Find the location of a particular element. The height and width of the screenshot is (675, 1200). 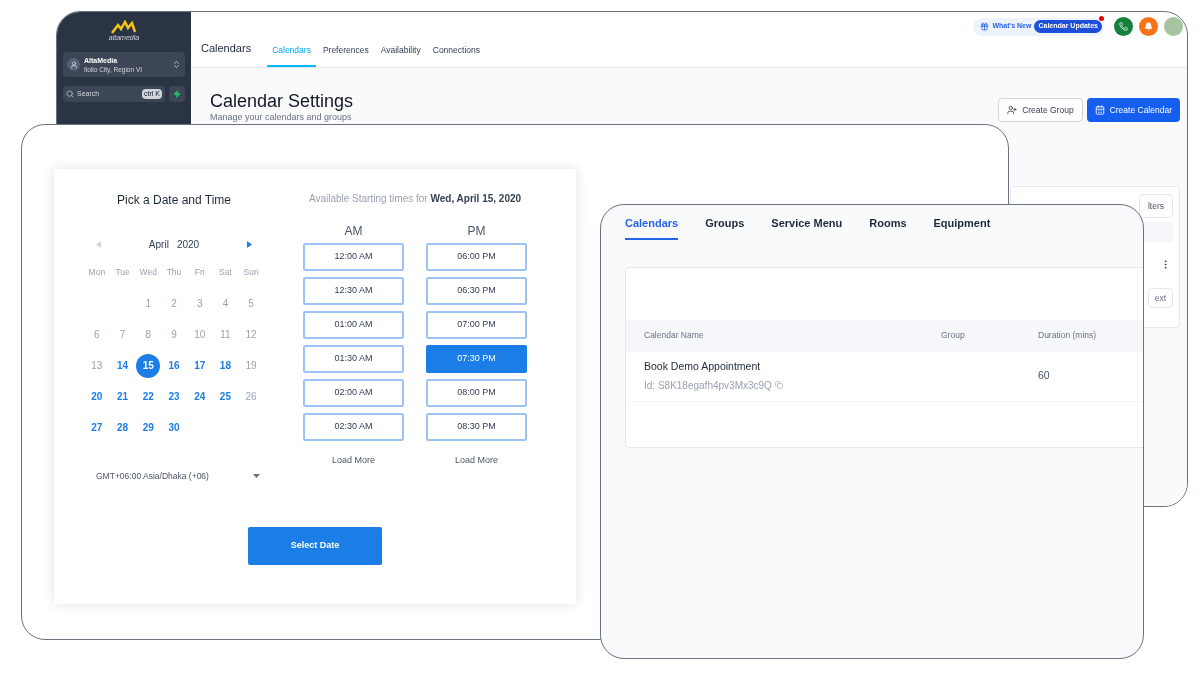

weekday-label: Tue is located at coordinates (122, 272).